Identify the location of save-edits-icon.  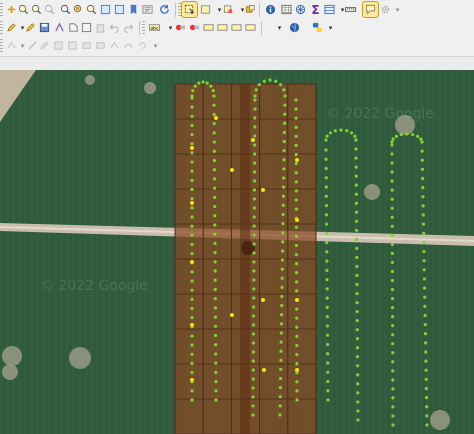
(44, 27).